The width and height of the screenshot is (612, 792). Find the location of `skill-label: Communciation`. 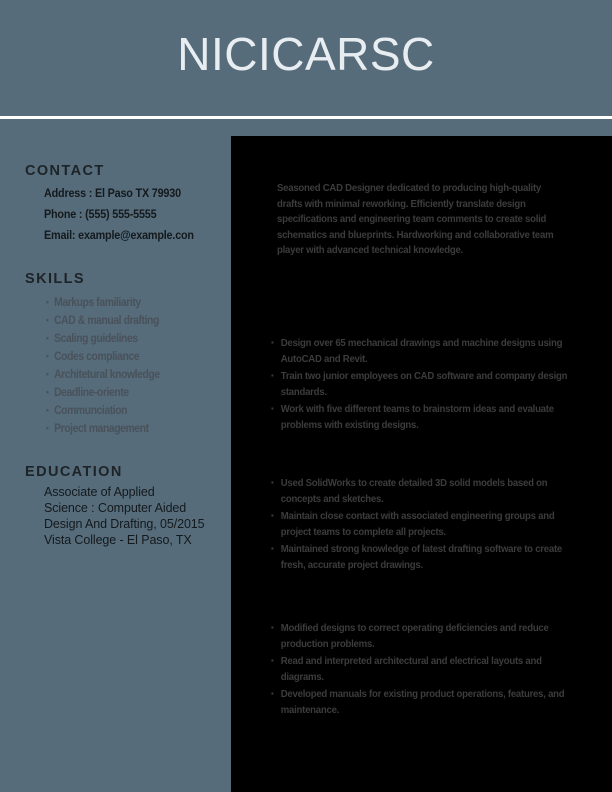

skill-label: Communciation is located at coordinates (91, 411).